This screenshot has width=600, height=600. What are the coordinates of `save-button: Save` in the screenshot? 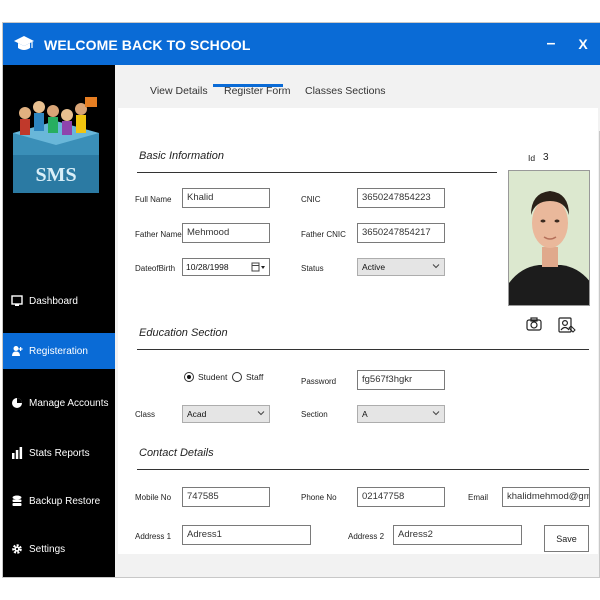 It's located at (566, 538).